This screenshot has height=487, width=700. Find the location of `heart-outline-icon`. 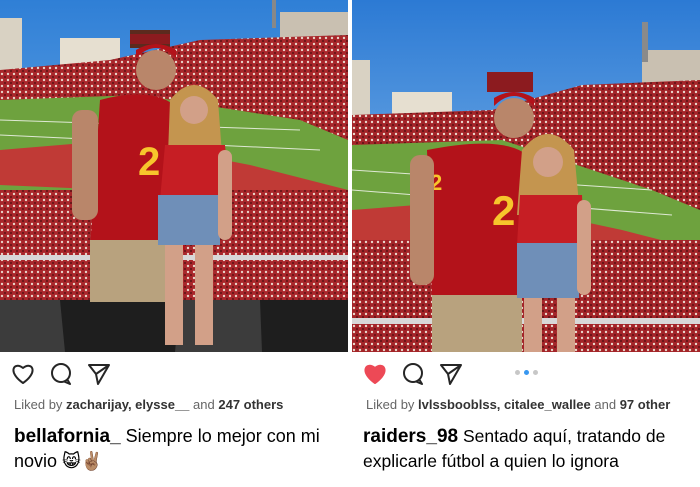

heart-outline-icon is located at coordinates (23, 374).